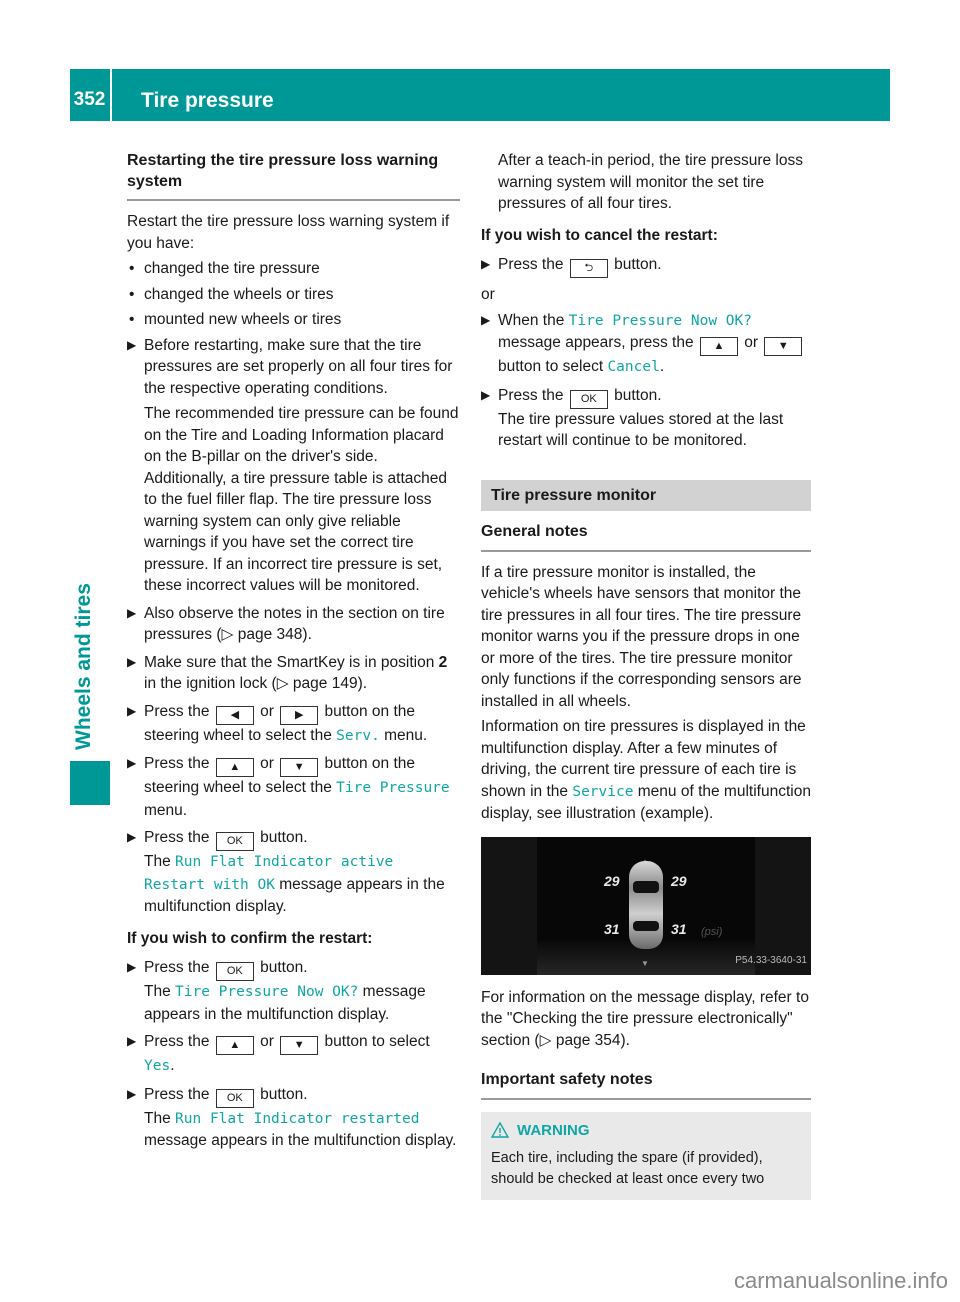 This screenshot has height=1302, width=960. Describe the element at coordinates (633, 367) in the screenshot. I see `display-text: Cancel` at that location.